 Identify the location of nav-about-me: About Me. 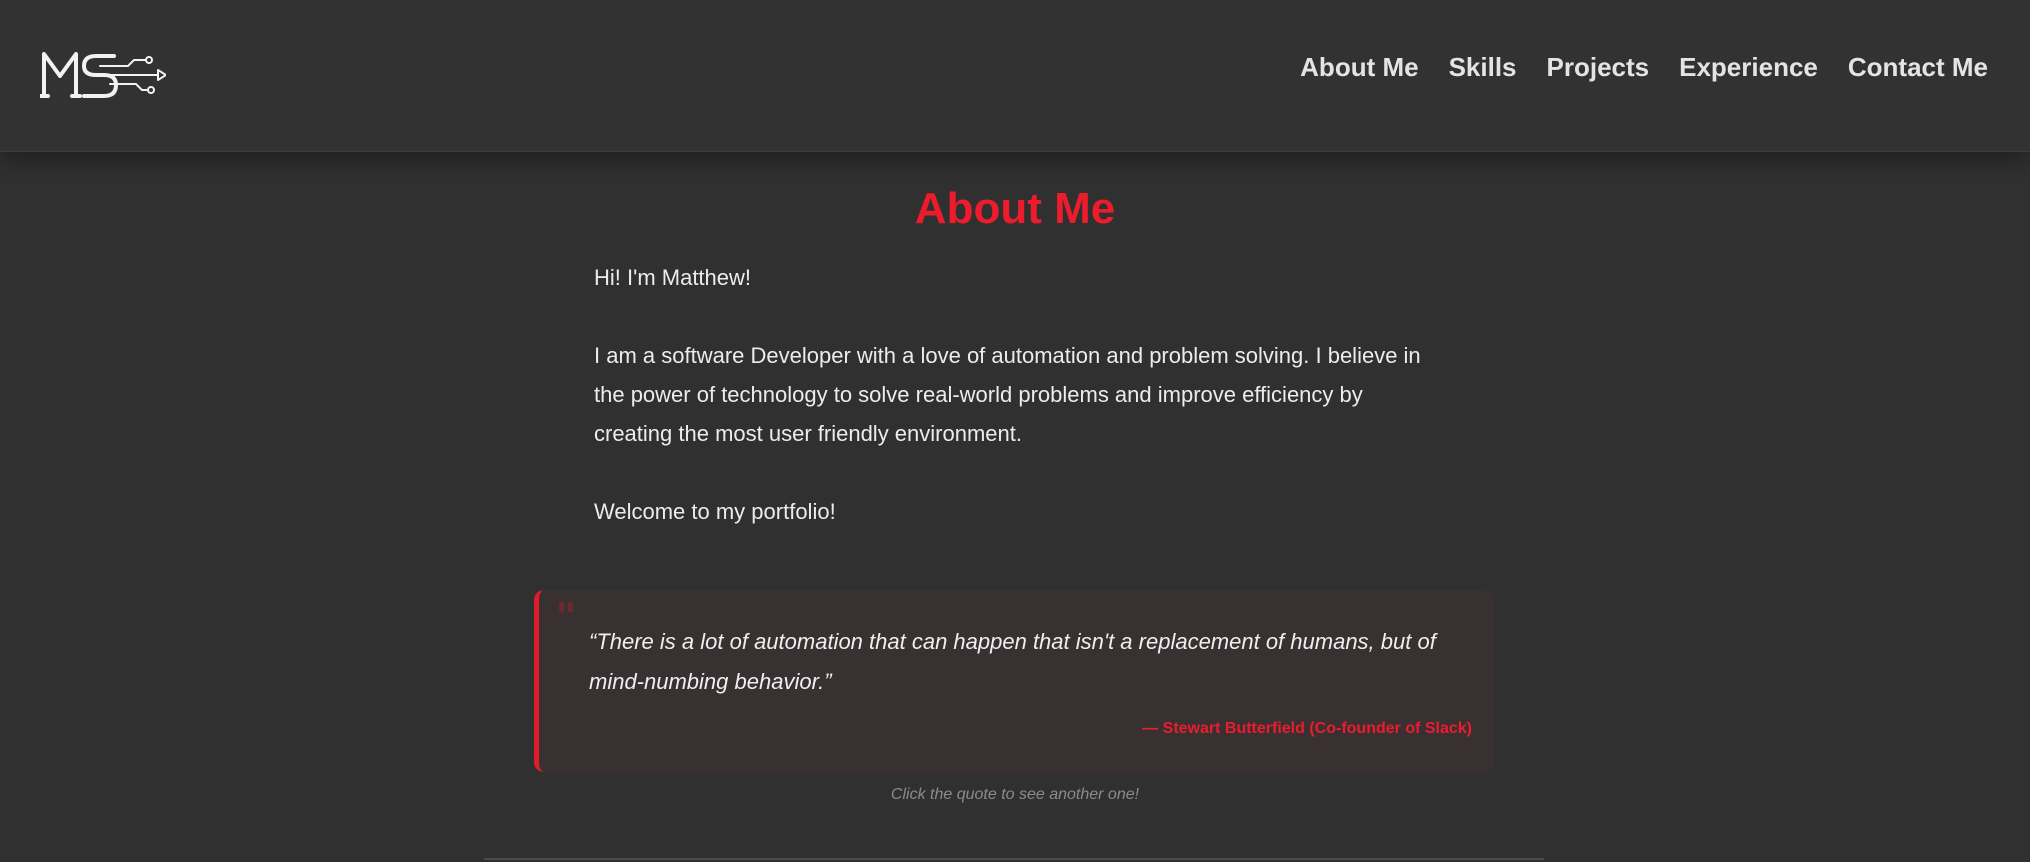
(1359, 67).